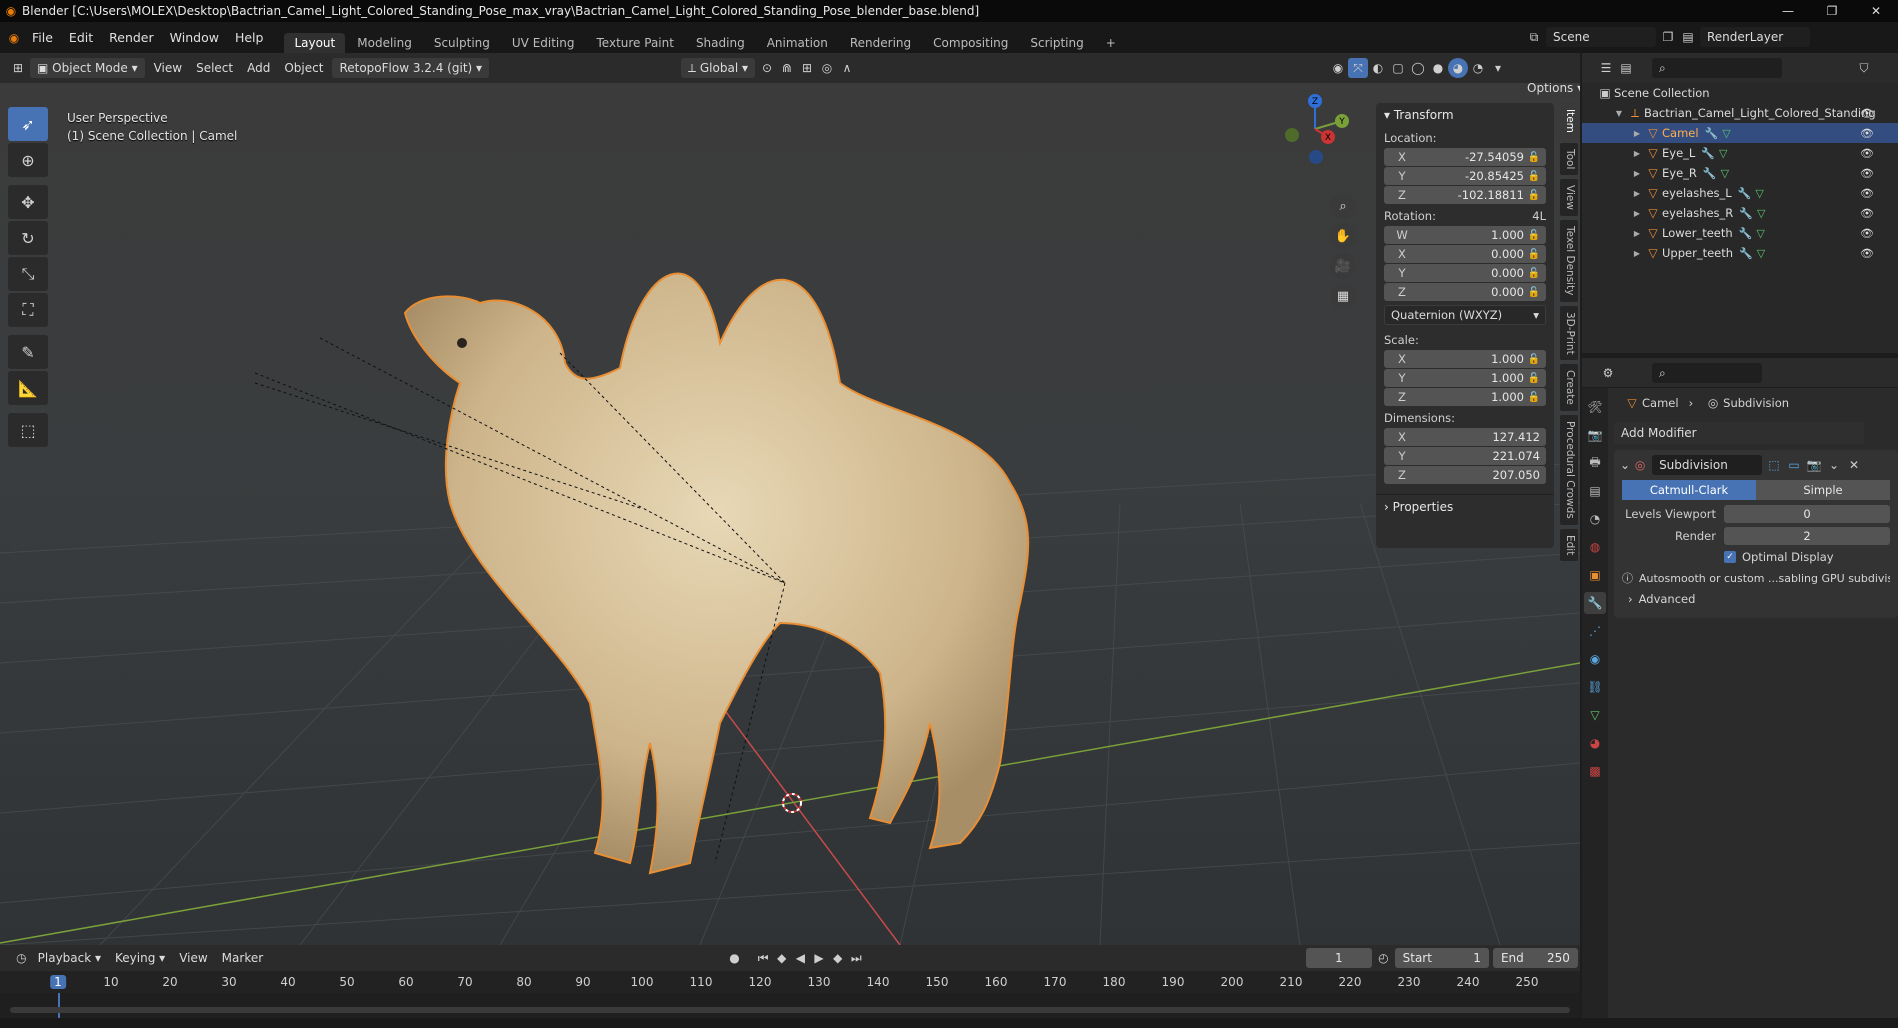 This screenshot has height=1028, width=1898. What do you see at coordinates (1740, 153) in the screenshot?
I see `outliner-row-eye-l: ▶ ▽ Eye_L 🔧 ▽ 👁` at bounding box center [1740, 153].